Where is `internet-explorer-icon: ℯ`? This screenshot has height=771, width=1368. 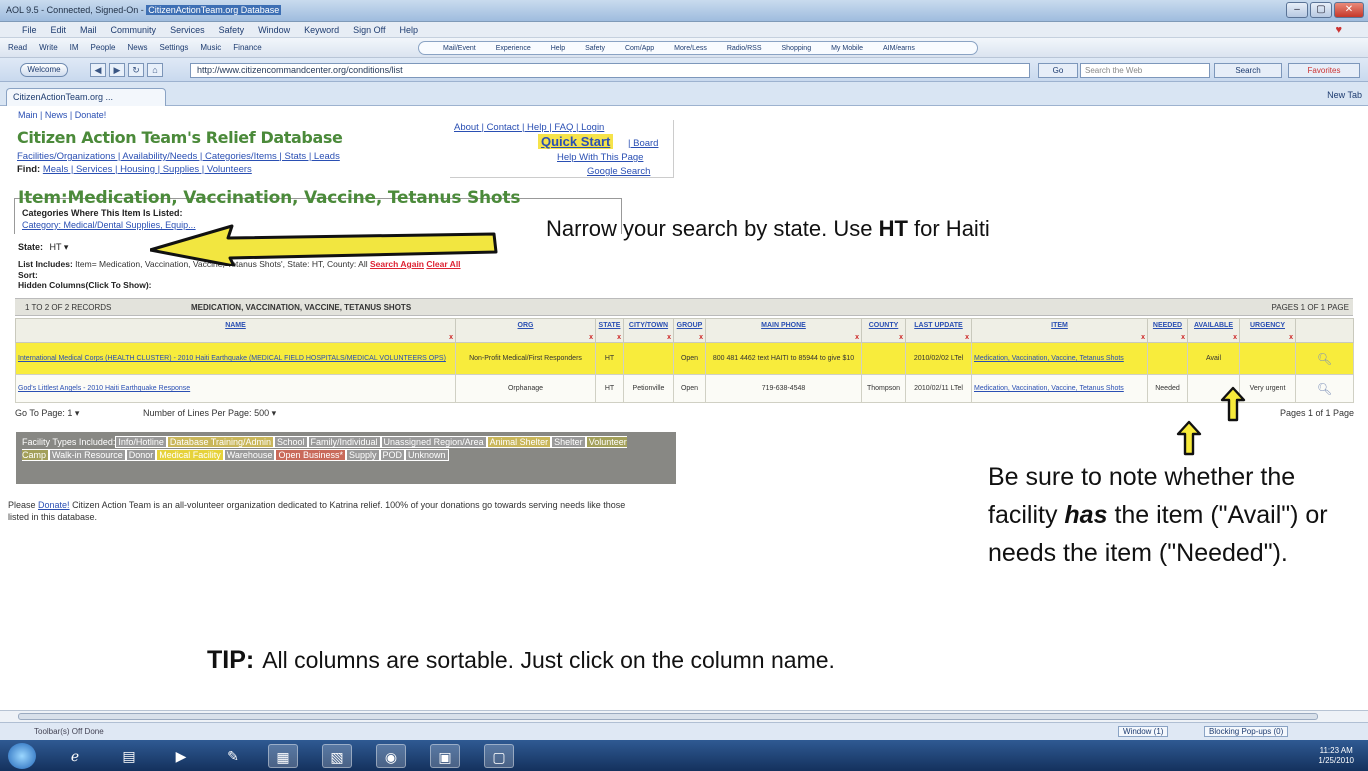 internet-explorer-icon: ℯ is located at coordinates (75, 756).